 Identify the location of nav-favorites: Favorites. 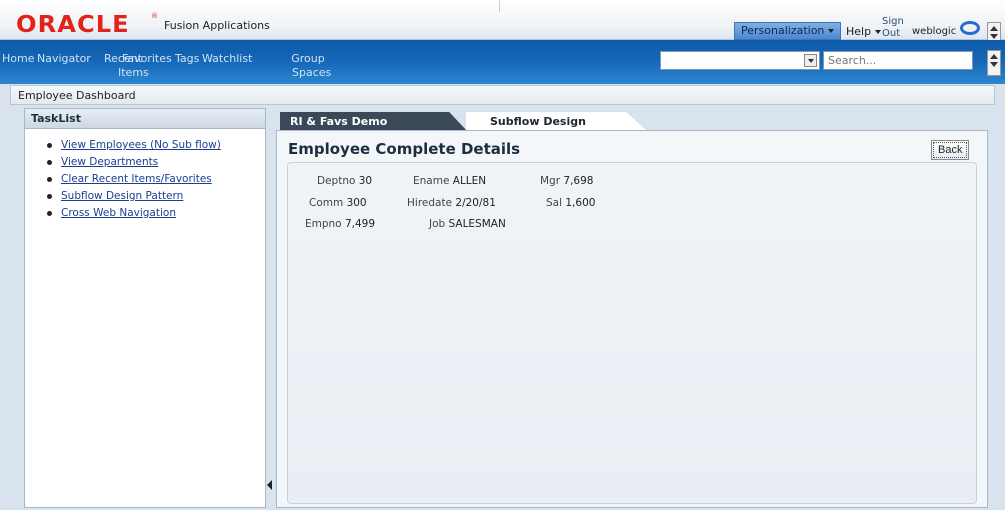
(147, 58).